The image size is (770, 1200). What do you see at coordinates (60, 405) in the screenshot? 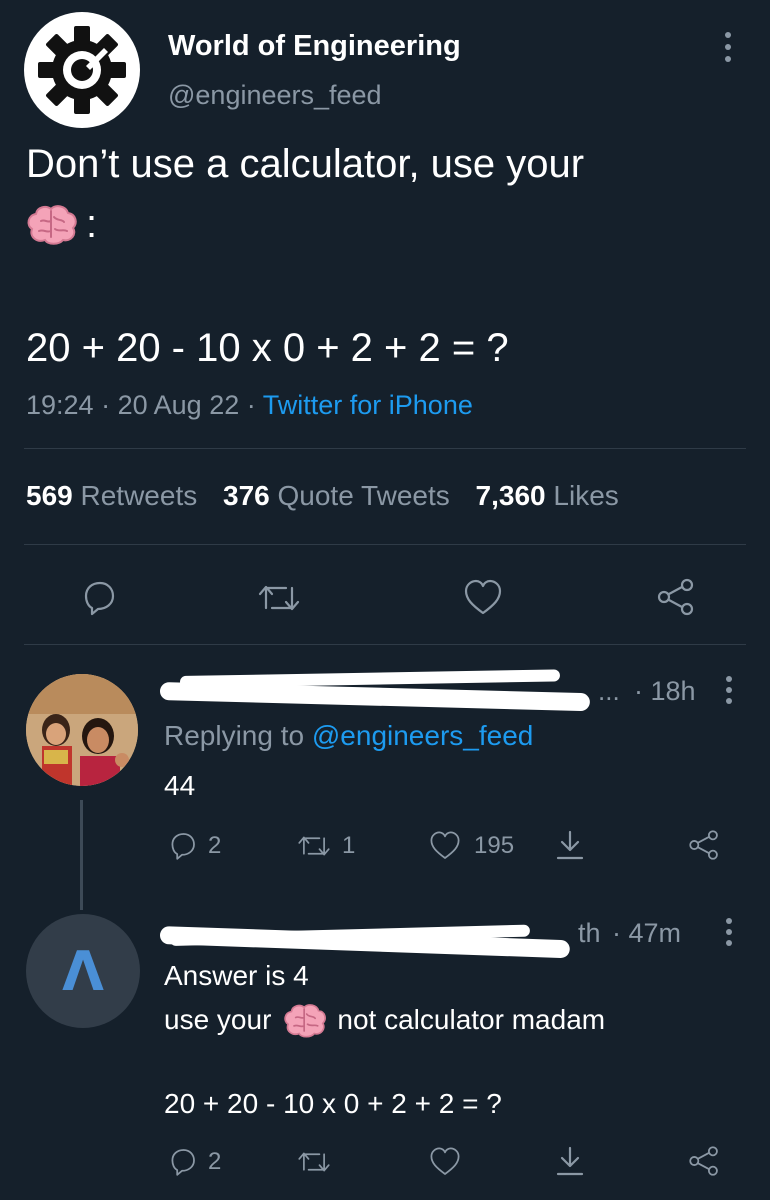
I see `tweet-time: 19:24` at bounding box center [60, 405].